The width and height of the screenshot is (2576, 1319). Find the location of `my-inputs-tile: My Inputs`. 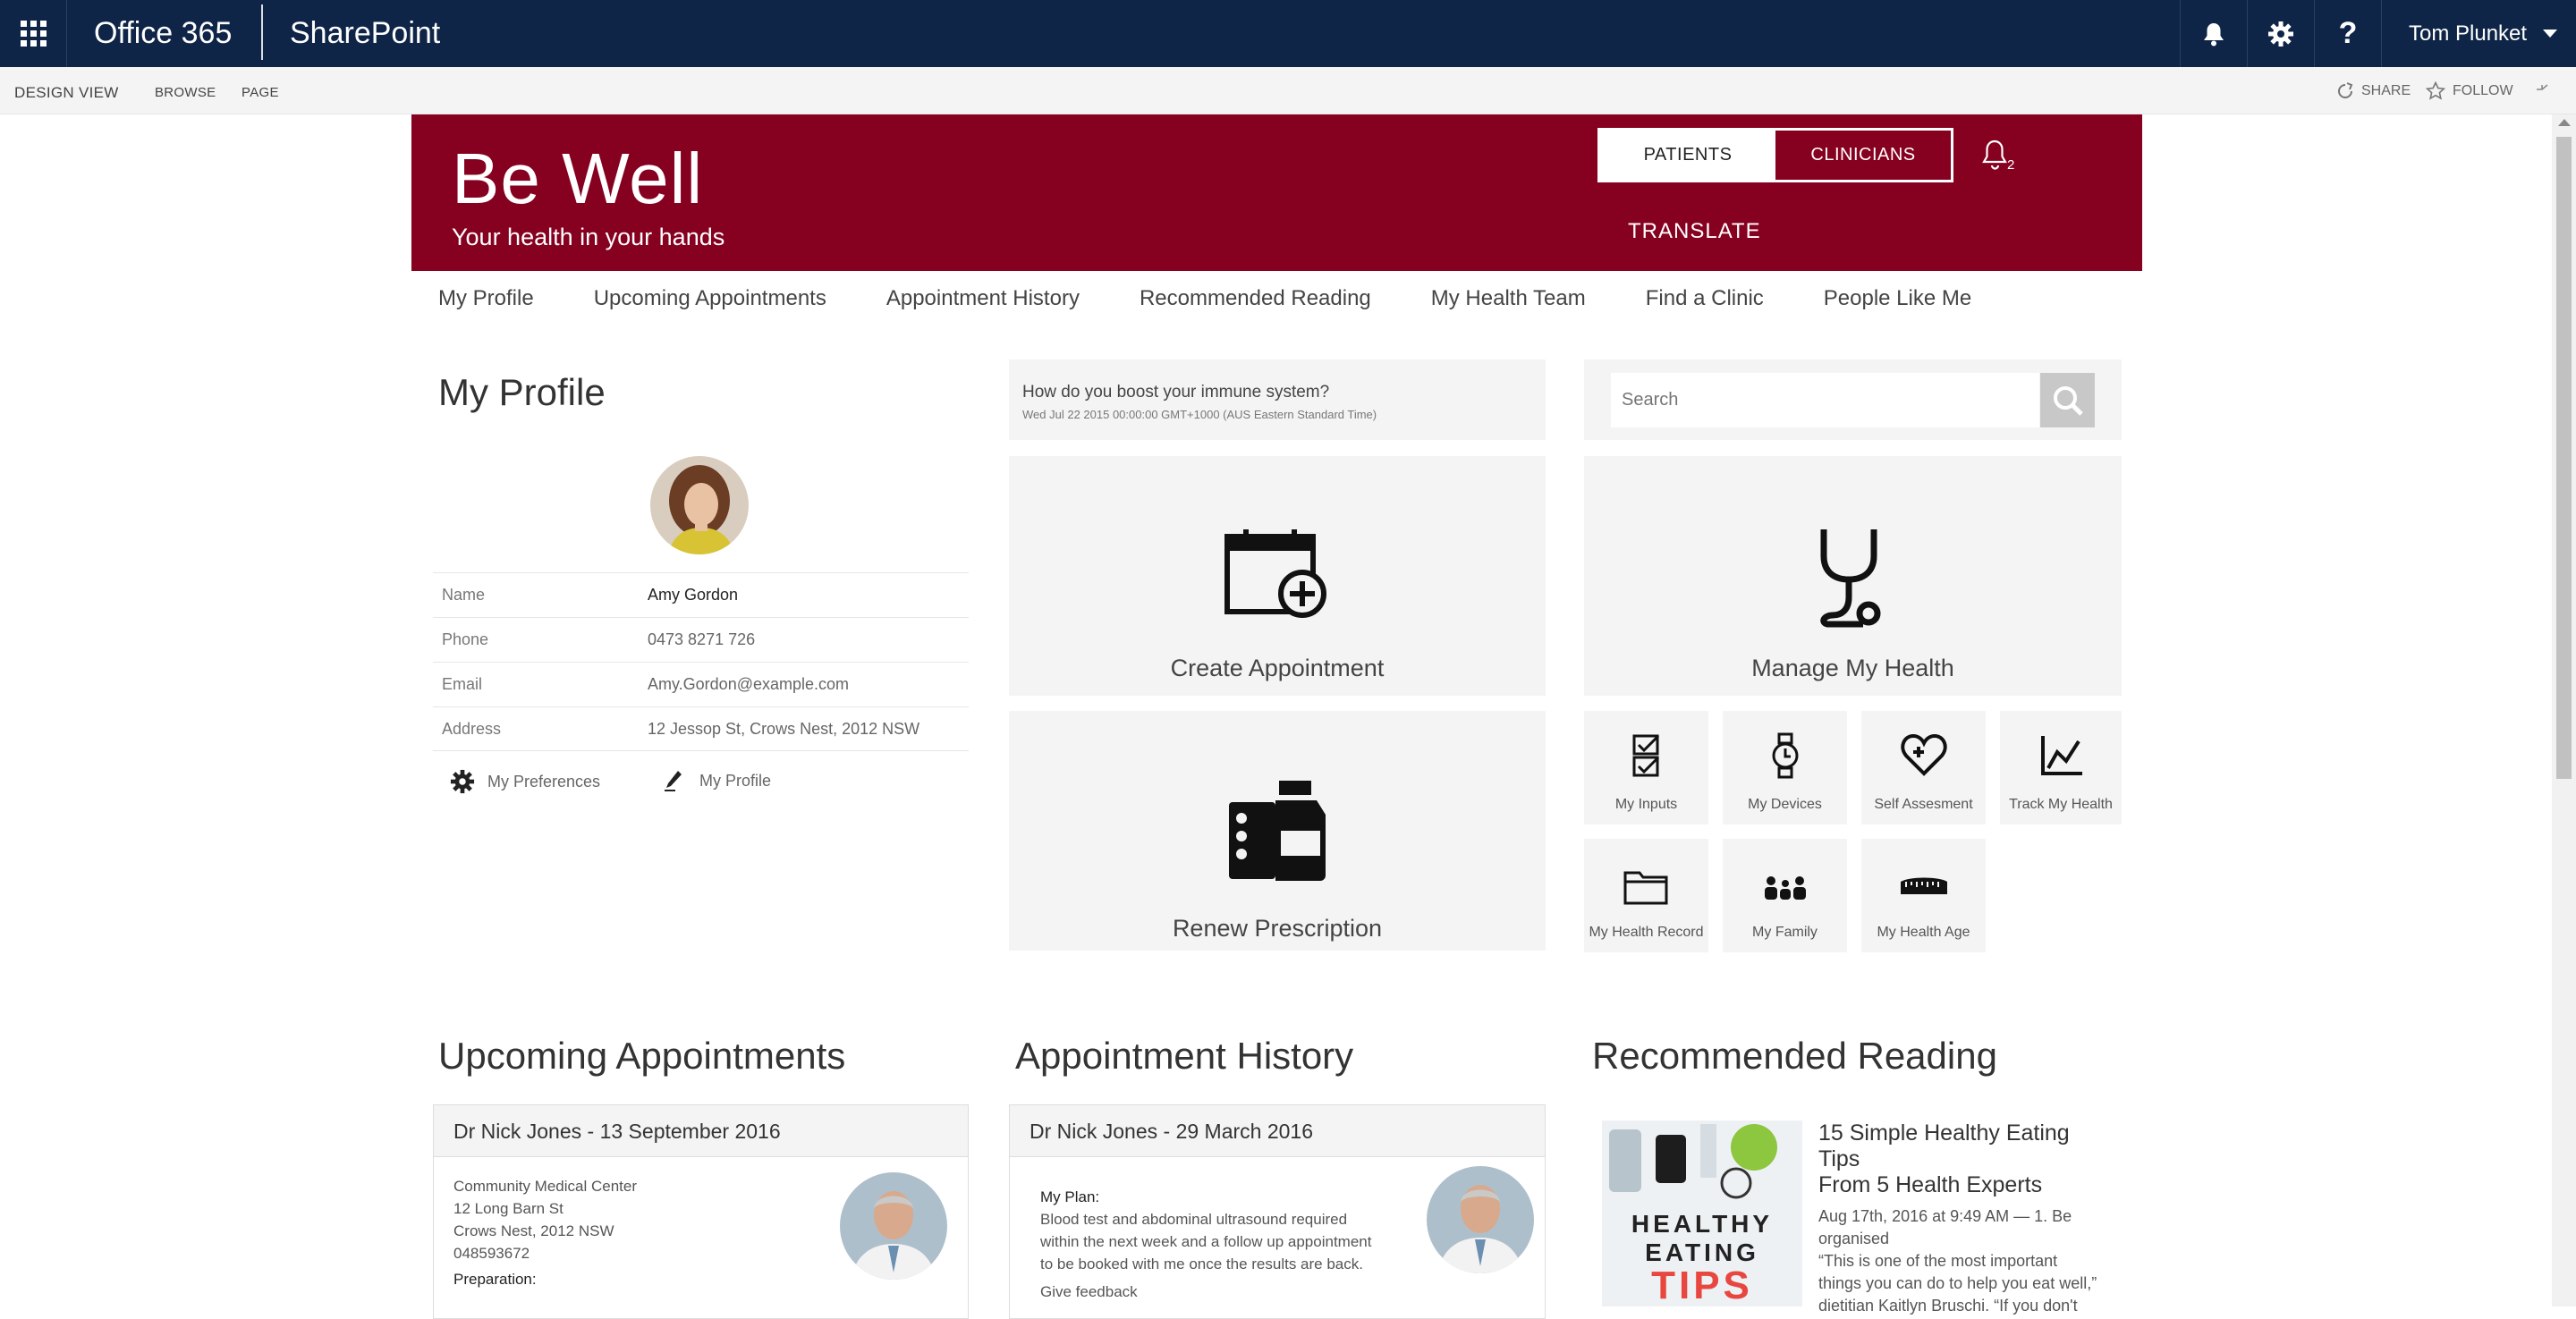

my-inputs-tile: My Inputs is located at coordinates (1646, 767).